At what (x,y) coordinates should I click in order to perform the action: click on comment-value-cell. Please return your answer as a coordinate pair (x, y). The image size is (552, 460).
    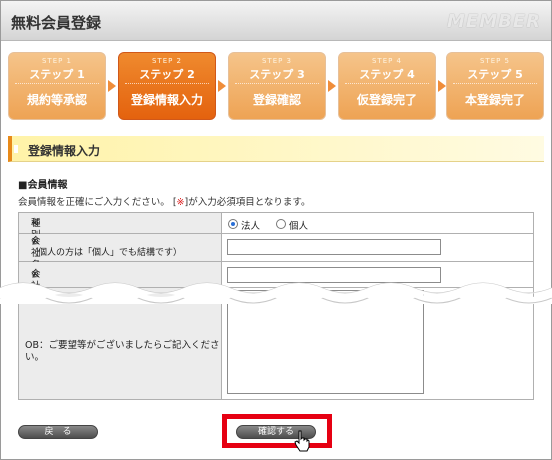
    Looking at the image, I should click on (378, 343).